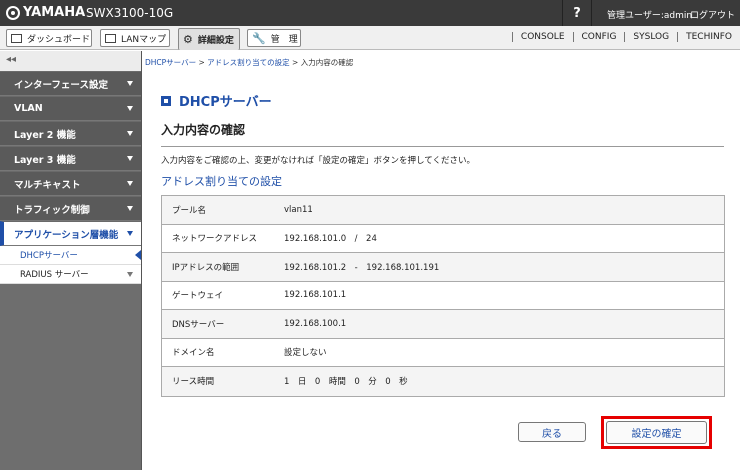 The image size is (740, 470). Describe the element at coordinates (221, 181) in the screenshot. I see `section-title: アドレス割り当ての設定` at that location.